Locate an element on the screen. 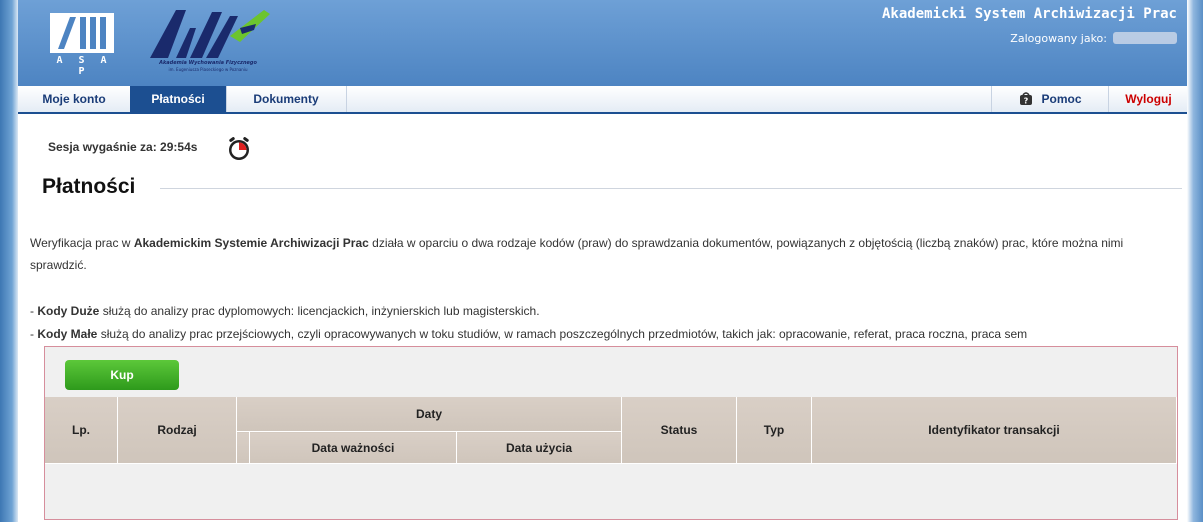 Image resolution: width=1203 pixels, height=522 pixels. buy-button: Kup is located at coordinates (122, 375).